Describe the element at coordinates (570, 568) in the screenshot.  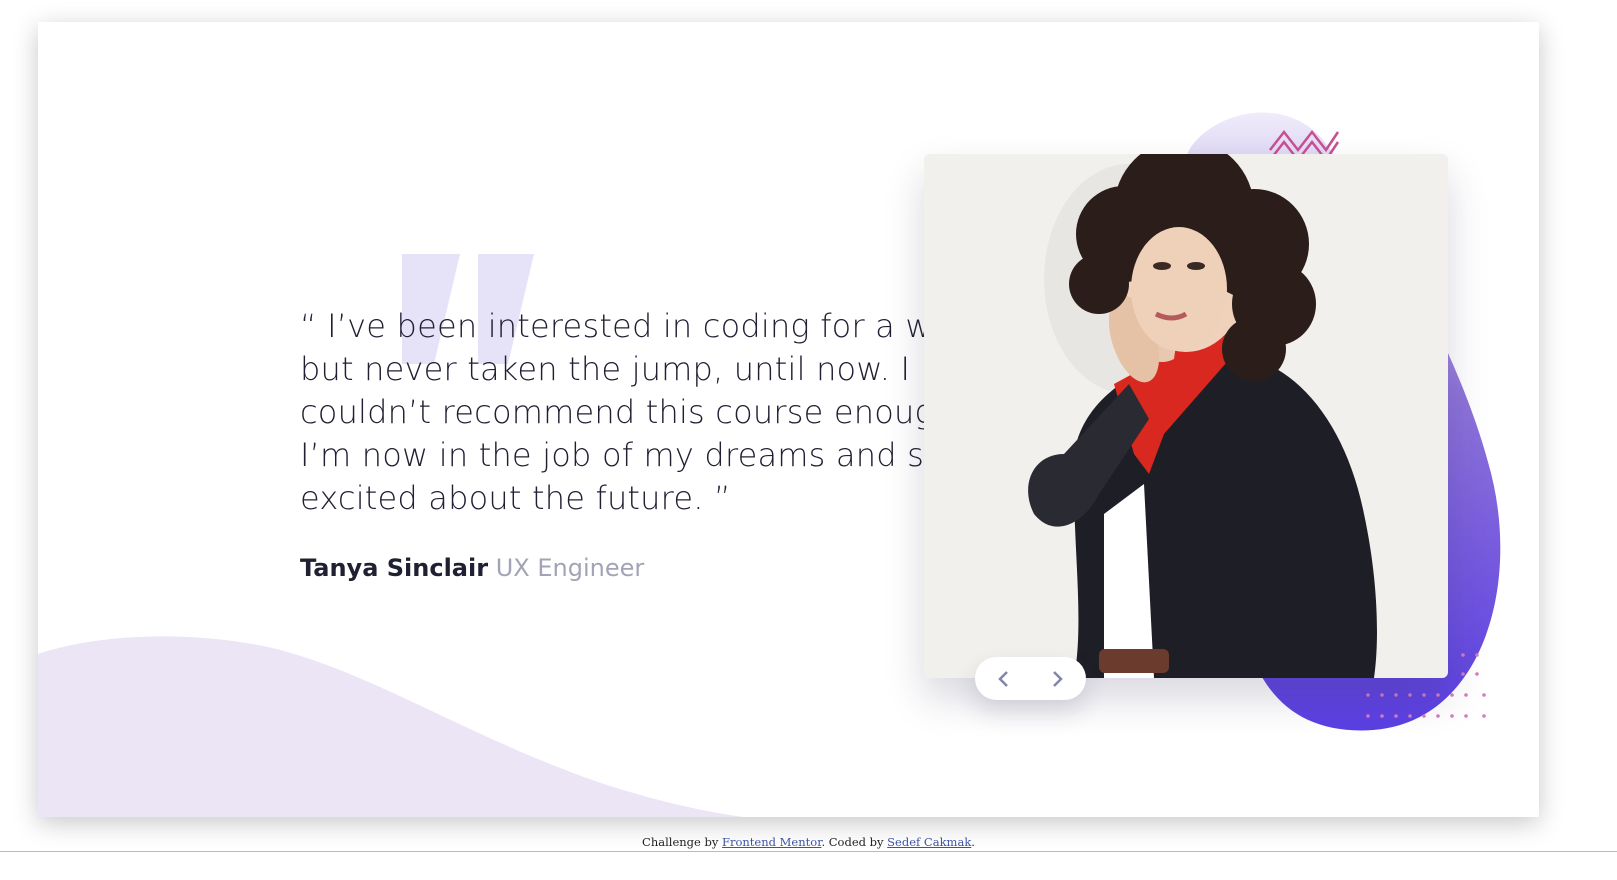
I see `author-role: UX Engineer` at that location.